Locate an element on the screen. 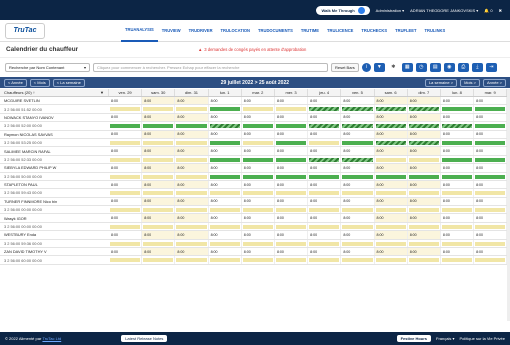 The width and height of the screenshot is (510, 345). prev-month-button: < Mois is located at coordinates (39, 82).